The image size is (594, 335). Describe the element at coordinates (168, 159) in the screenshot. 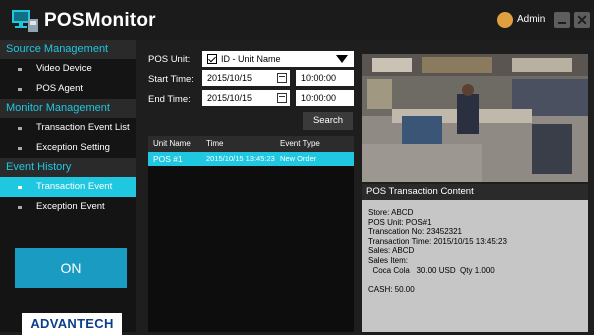

I see `cell-unit-name: POS #1` at that location.